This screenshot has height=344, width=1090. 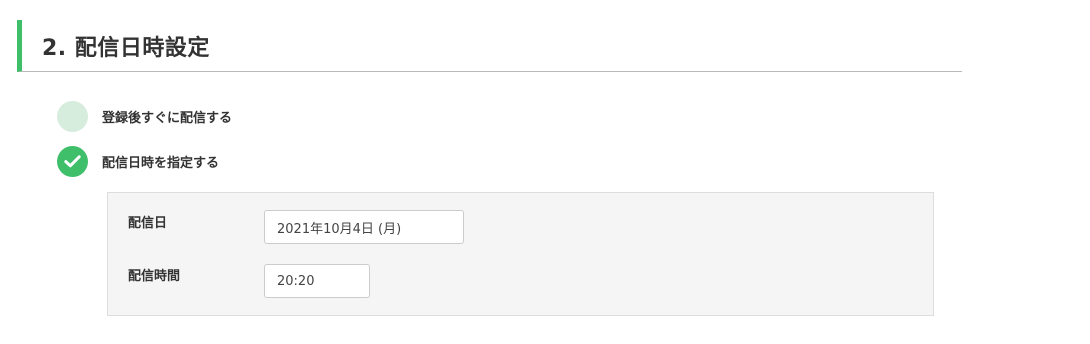 What do you see at coordinates (72, 116) in the screenshot?
I see `radio-unchecked-icon` at bounding box center [72, 116].